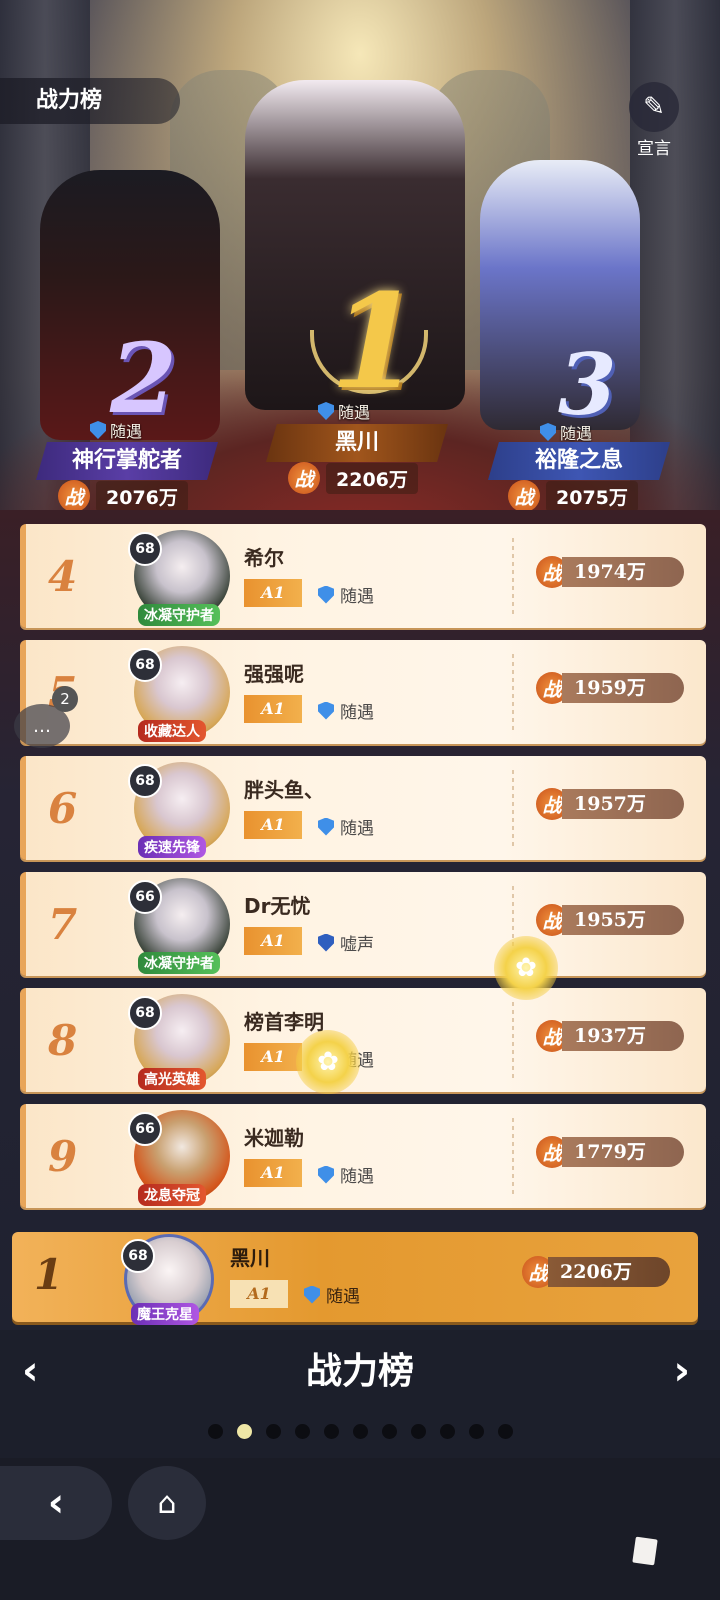  What do you see at coordinates (357, 443) in the screenshot?
I see `podium-1-name: 黑川` at bounding box center [357, 443].